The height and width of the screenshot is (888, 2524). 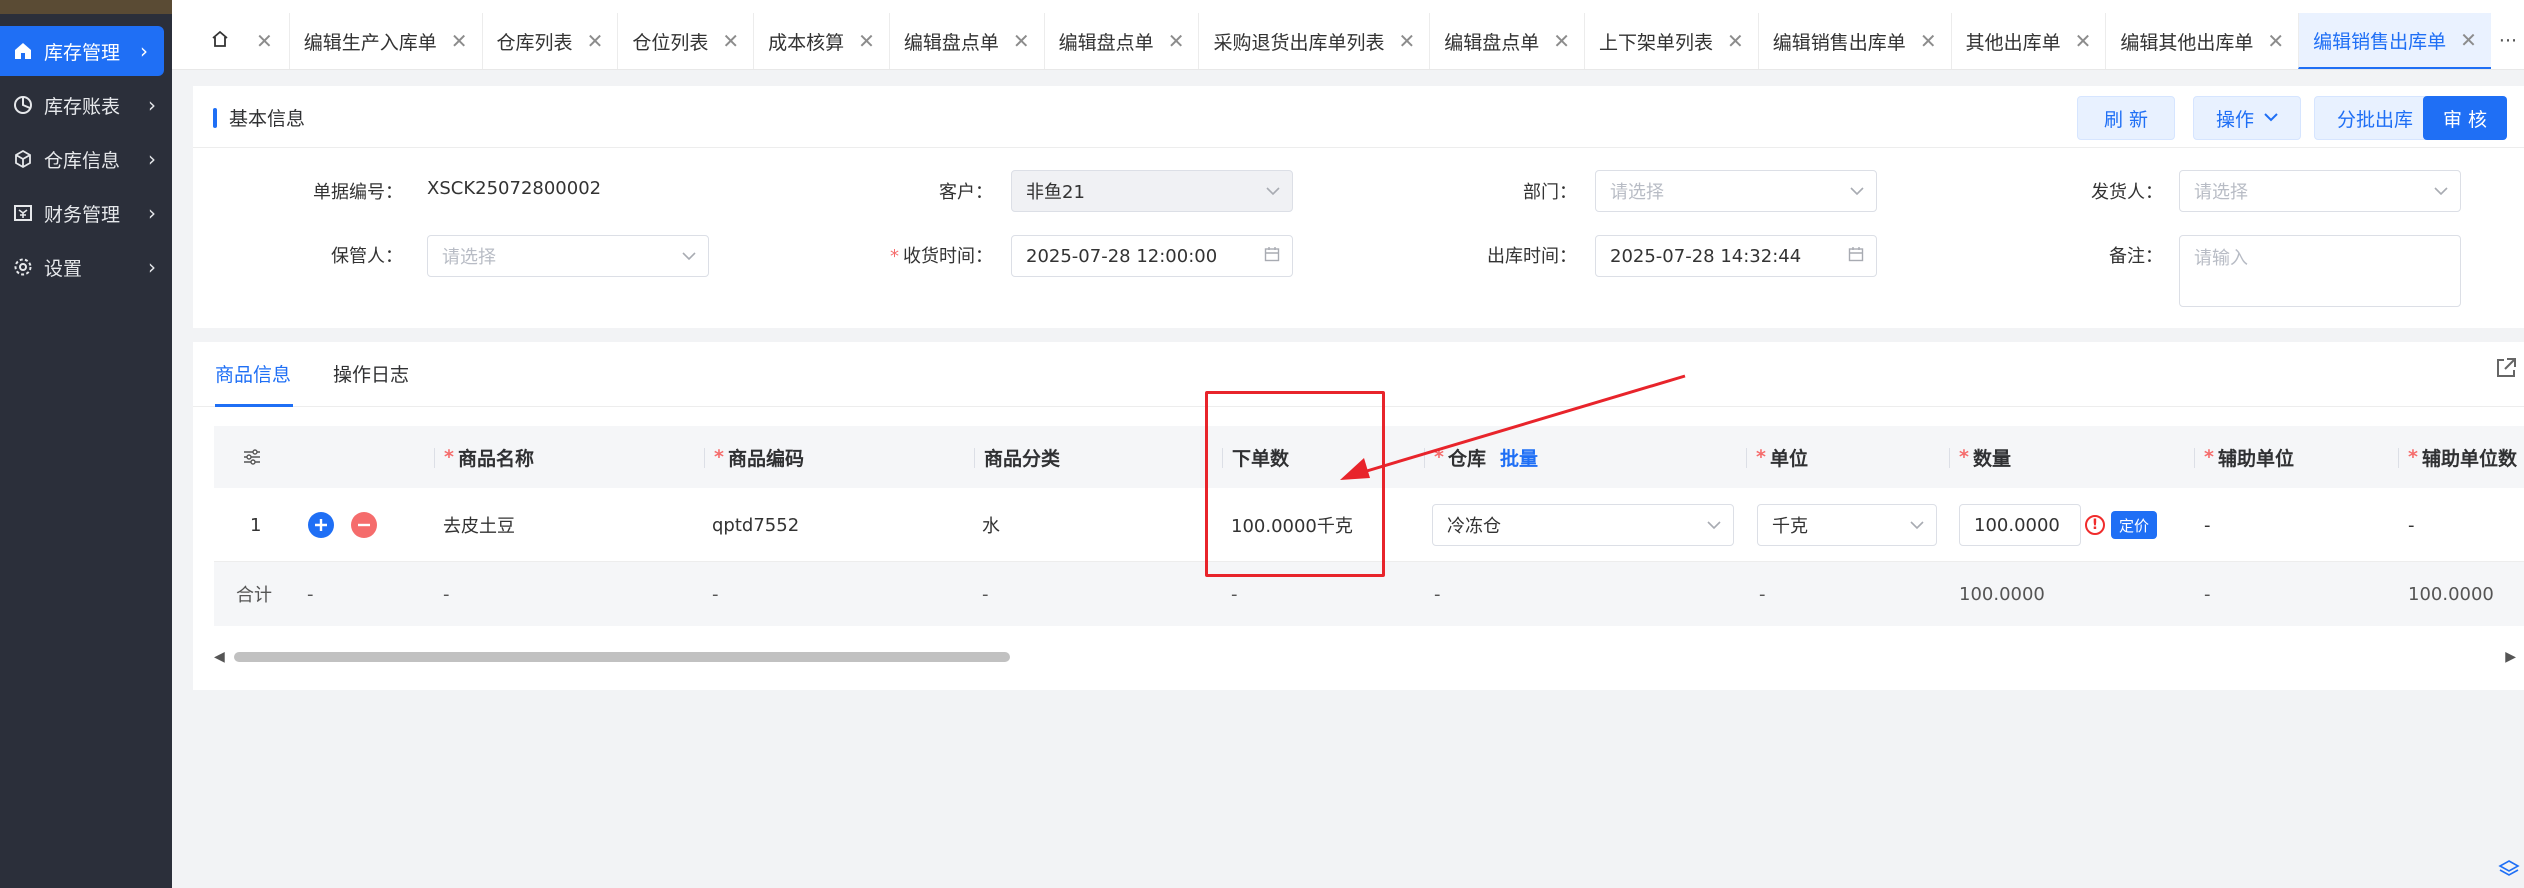 I want to click on tabs-more-button: ···, so click(x=2507, y=41).